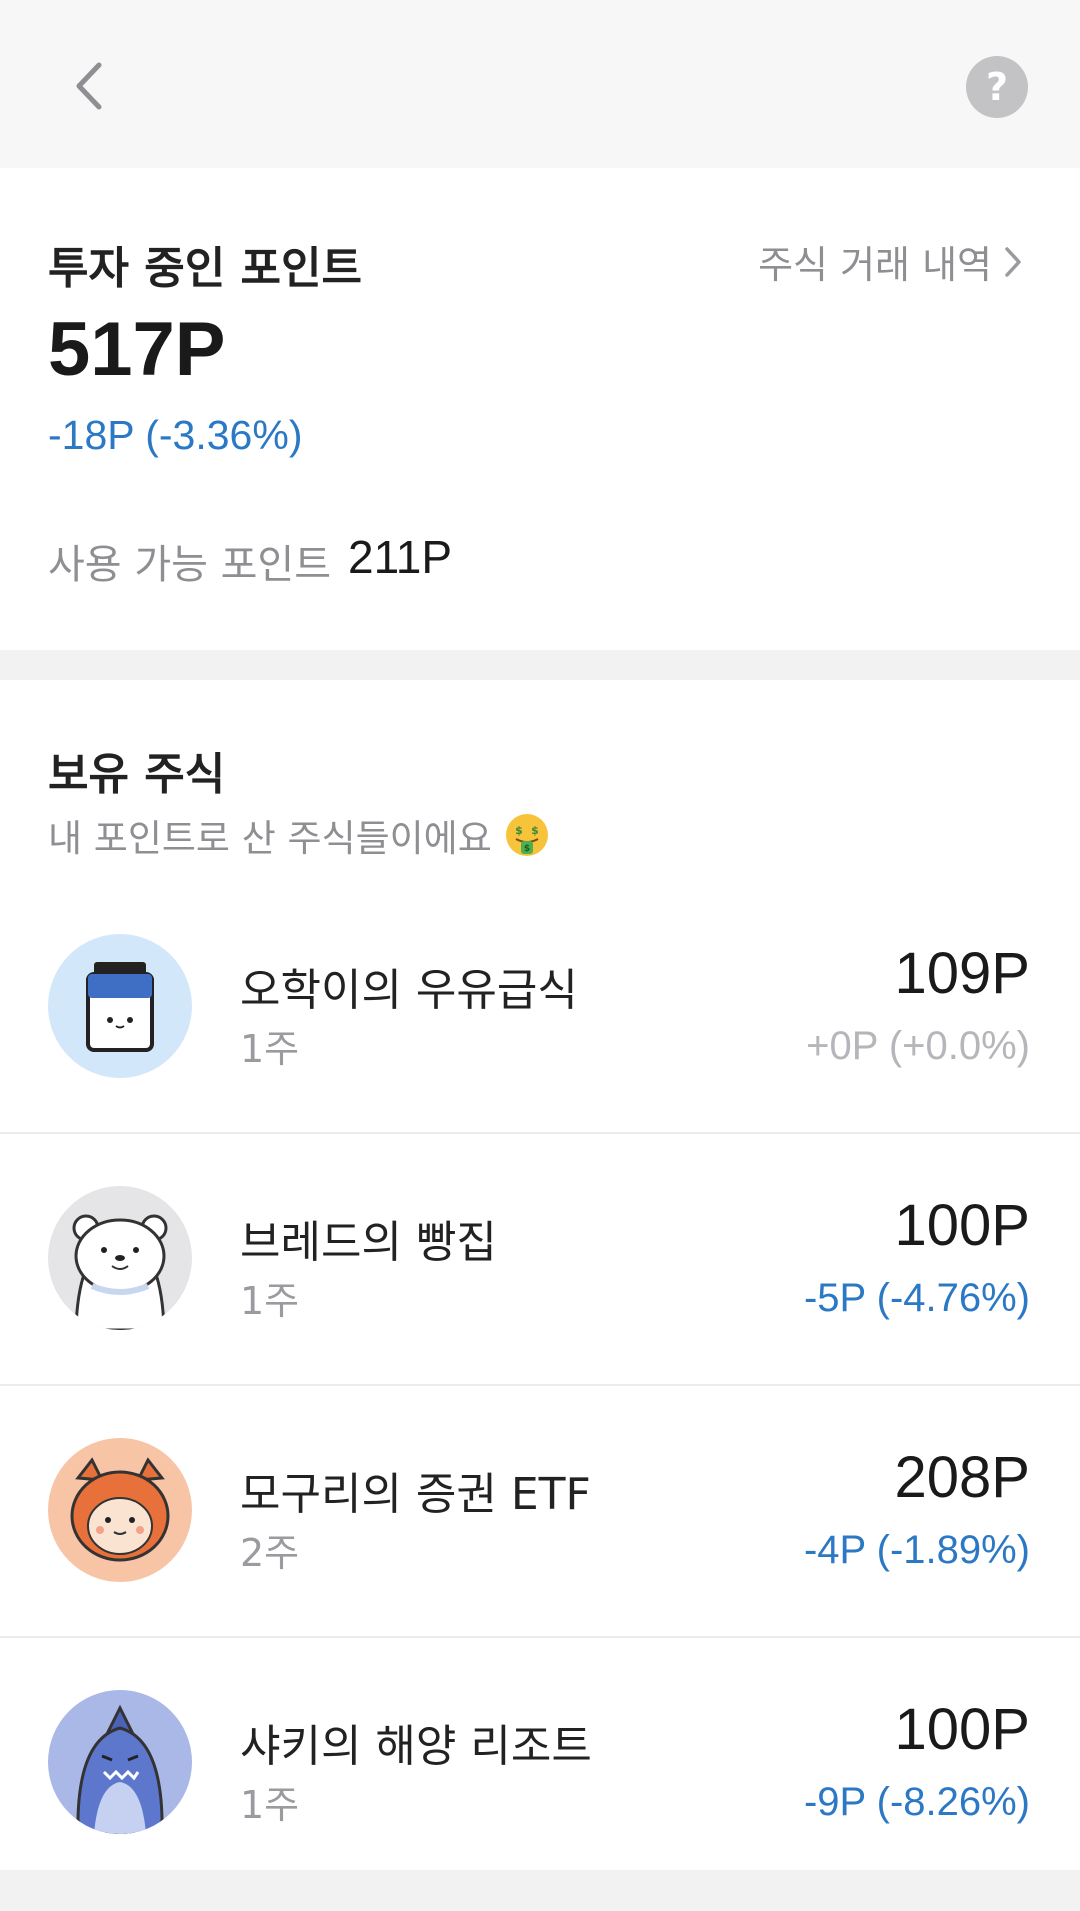  What do you see at coordinates (368, 1242) in the screenshot?
I see `stock-name: 브레드의 빵집` at bounding box center [368, 1242].